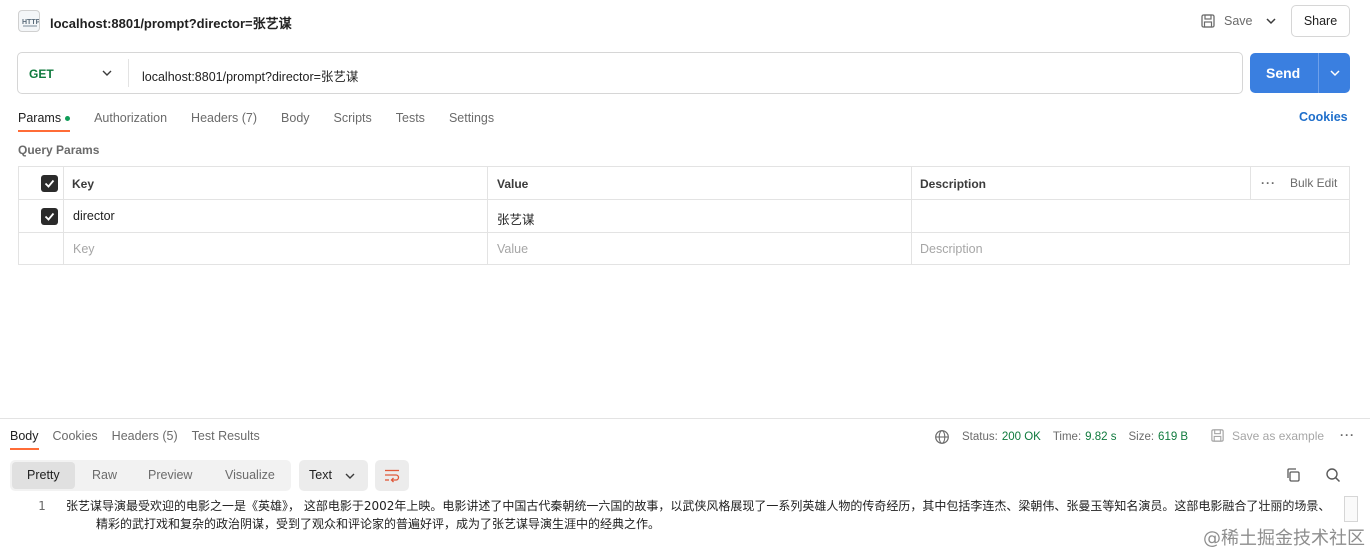  Describe the element at coordinates (512, 249) in the screenshot. I see `value-placeholder: Value` at that location.